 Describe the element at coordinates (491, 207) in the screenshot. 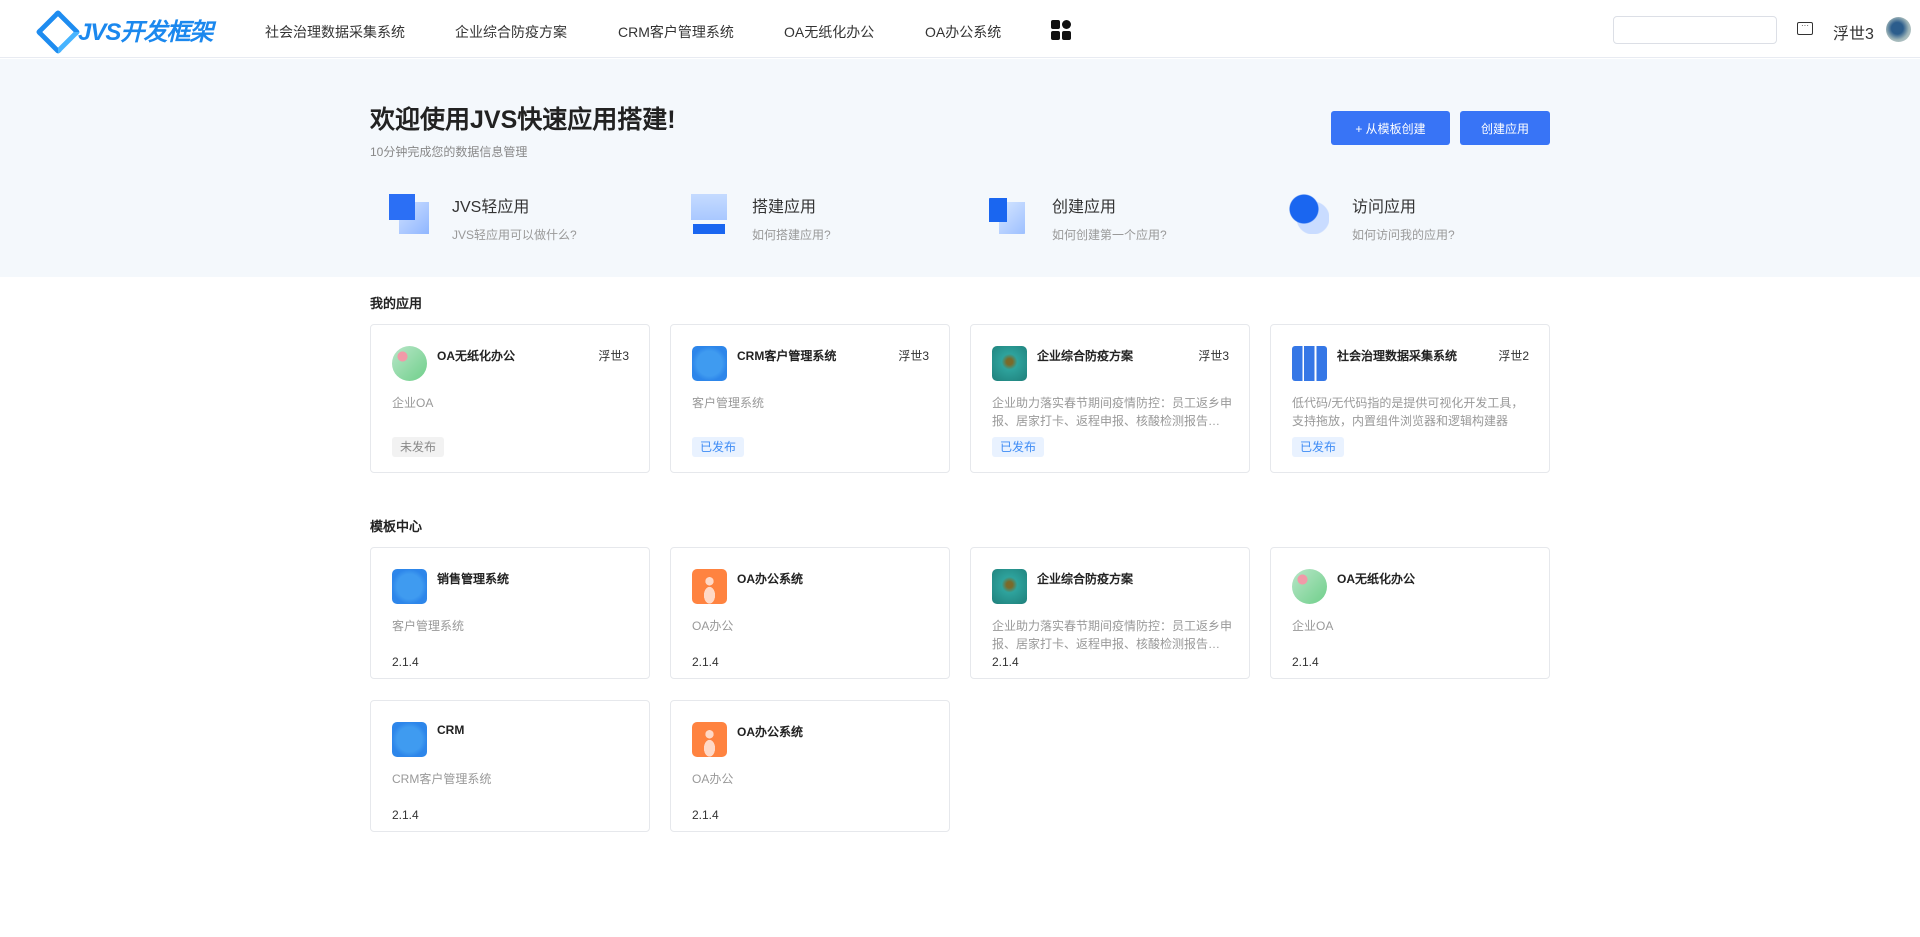

I see `quick-link-title: JVS轻应用` at that location.